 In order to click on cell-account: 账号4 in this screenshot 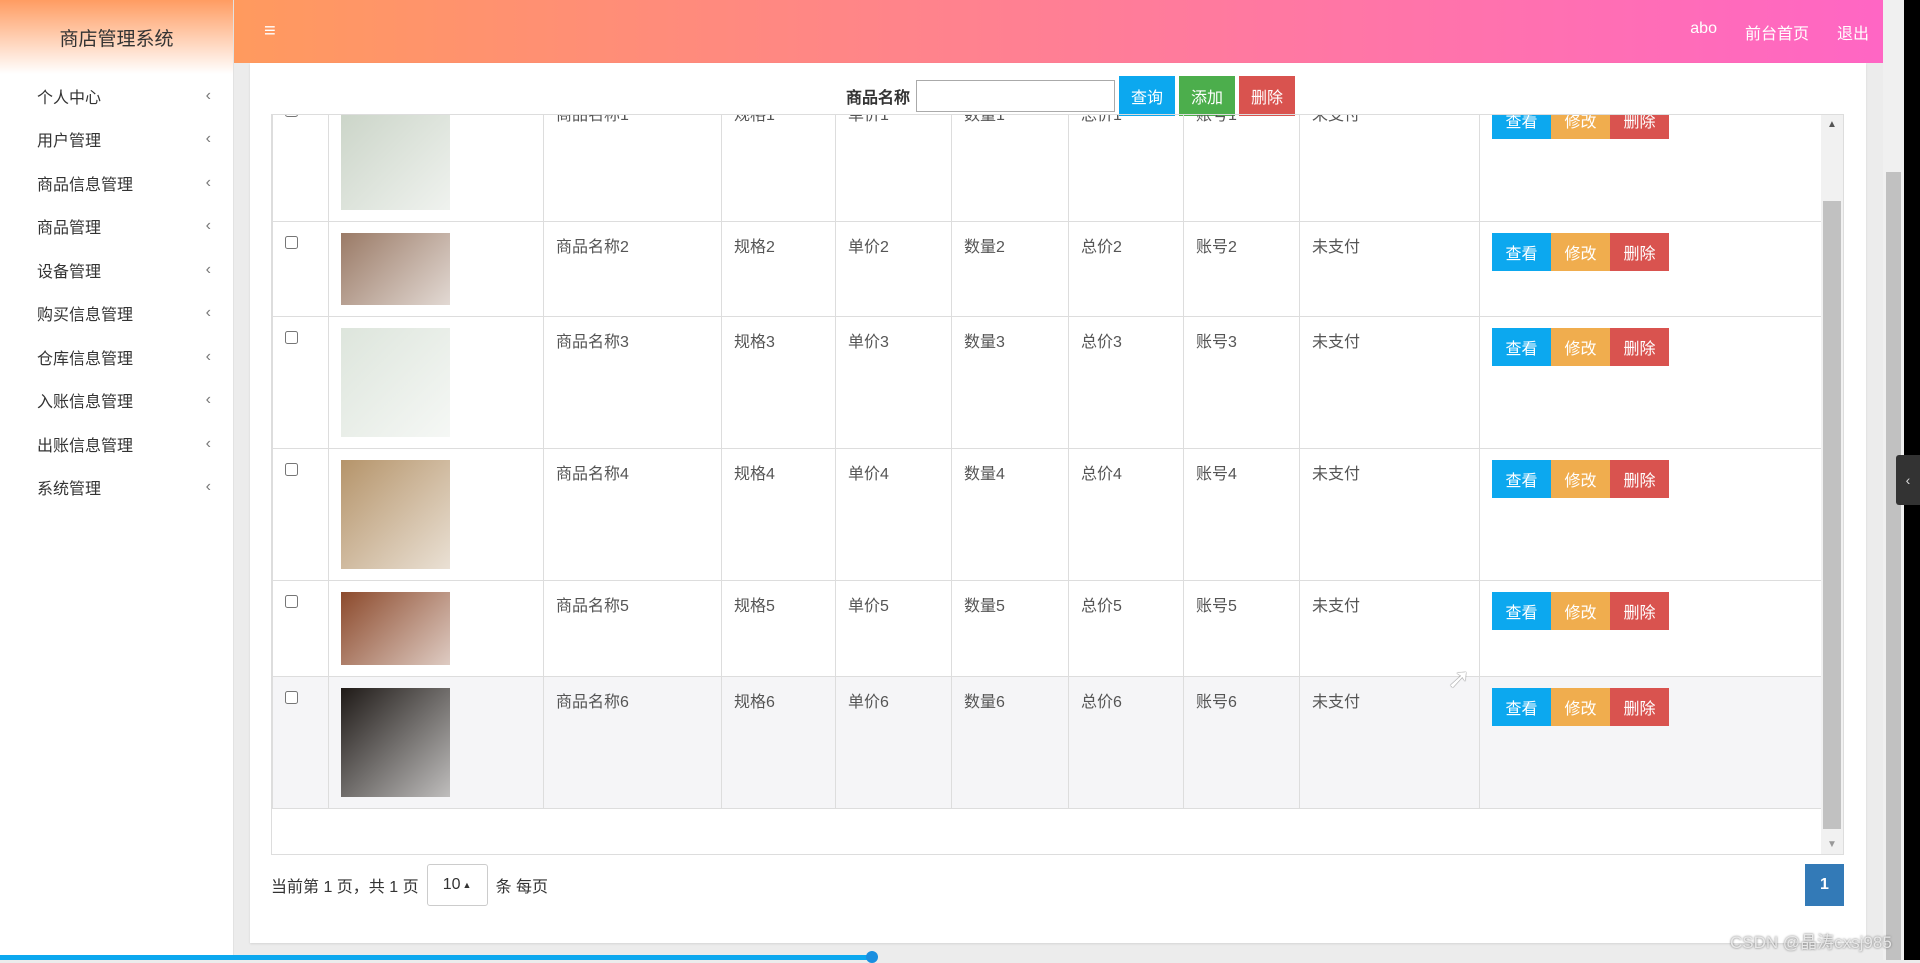, I will do `click(1241, 514)`.